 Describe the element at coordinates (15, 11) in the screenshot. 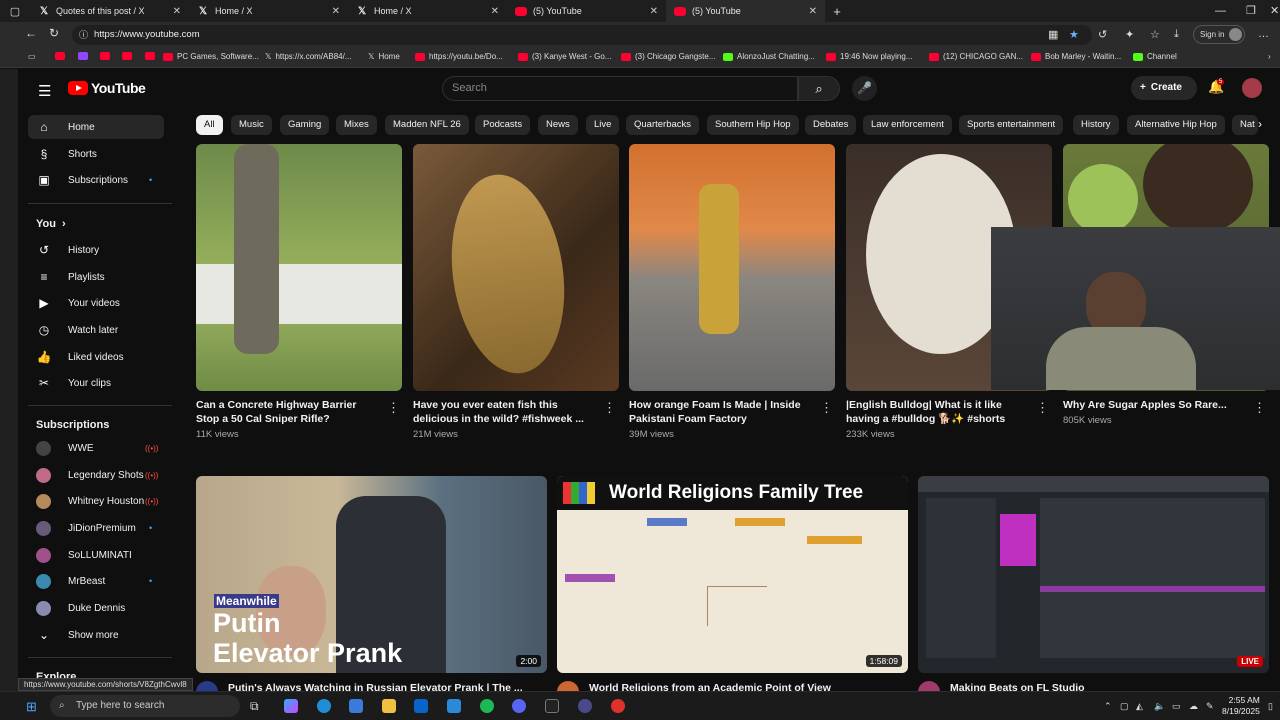

I see `sidebar-toggle-icon: ▢` at that location.